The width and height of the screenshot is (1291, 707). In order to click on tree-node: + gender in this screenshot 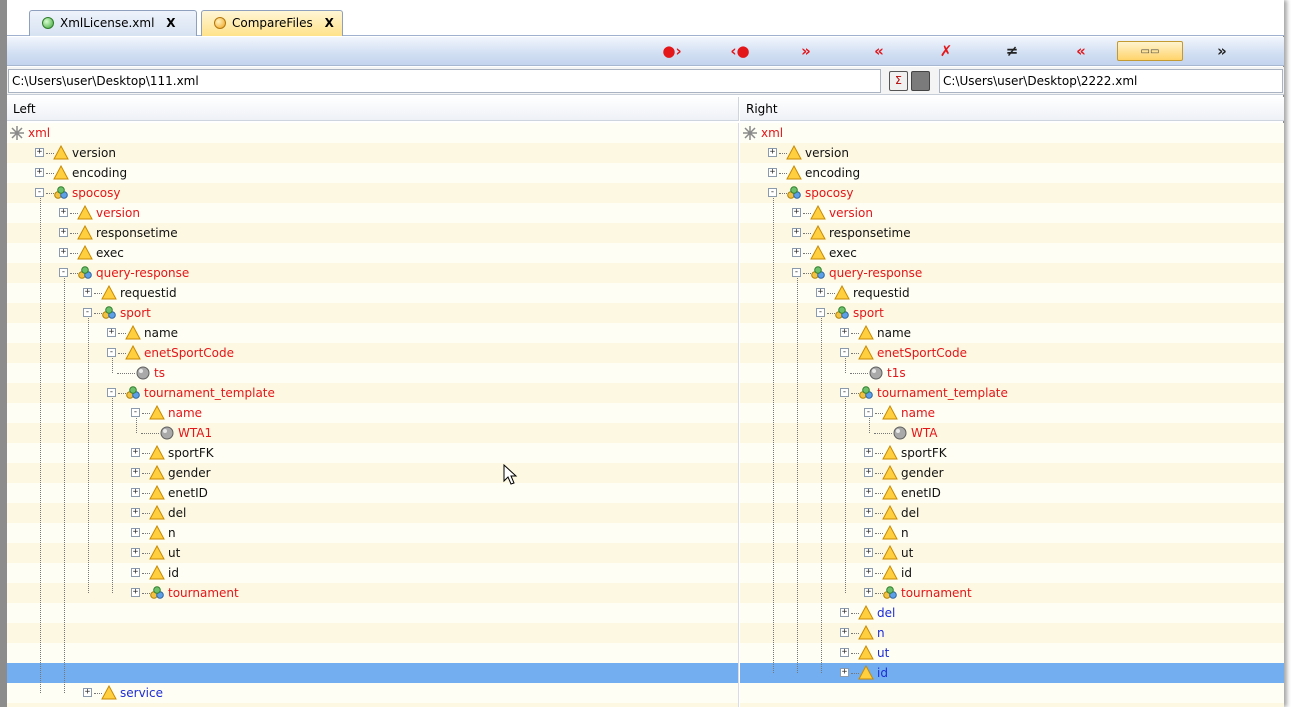, I will do `click(372, 473)`.